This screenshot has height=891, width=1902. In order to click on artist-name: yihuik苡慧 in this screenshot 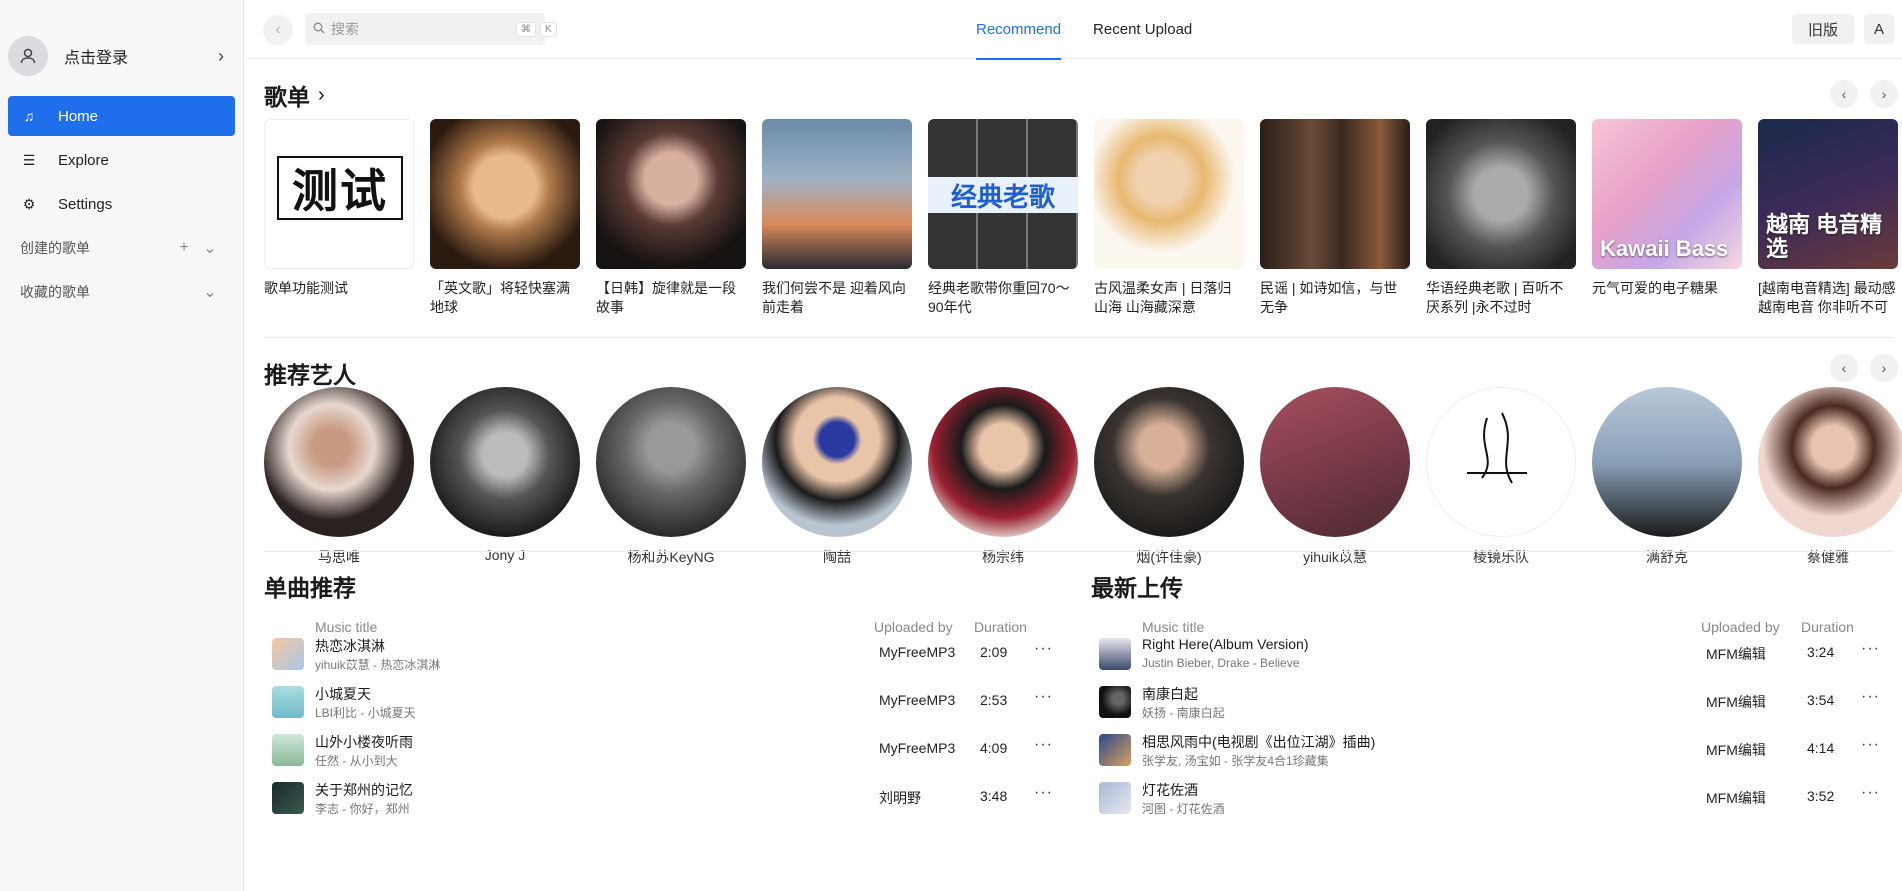, I will do `click(1335, 557)`.